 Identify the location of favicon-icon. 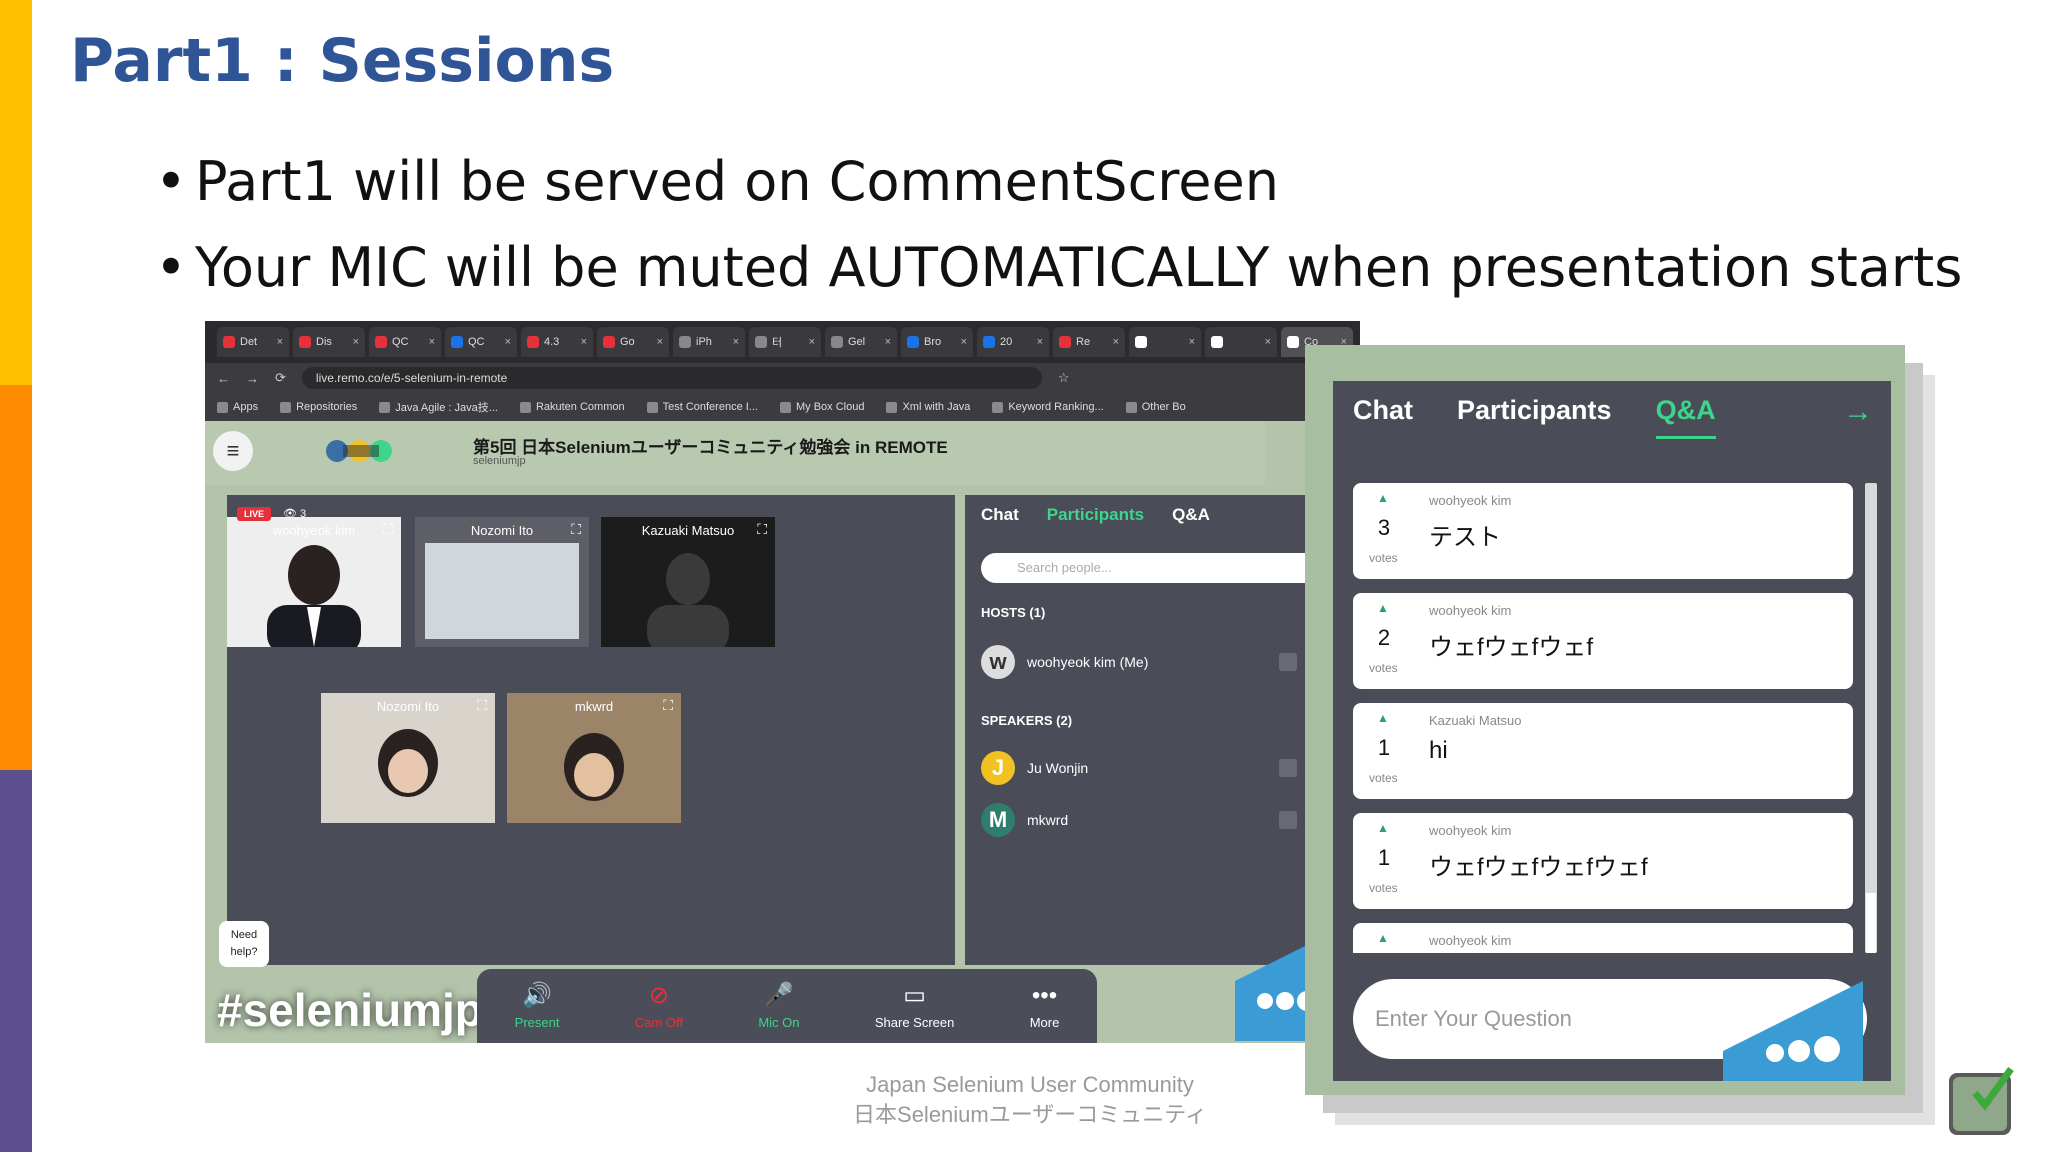
(1293, 342).